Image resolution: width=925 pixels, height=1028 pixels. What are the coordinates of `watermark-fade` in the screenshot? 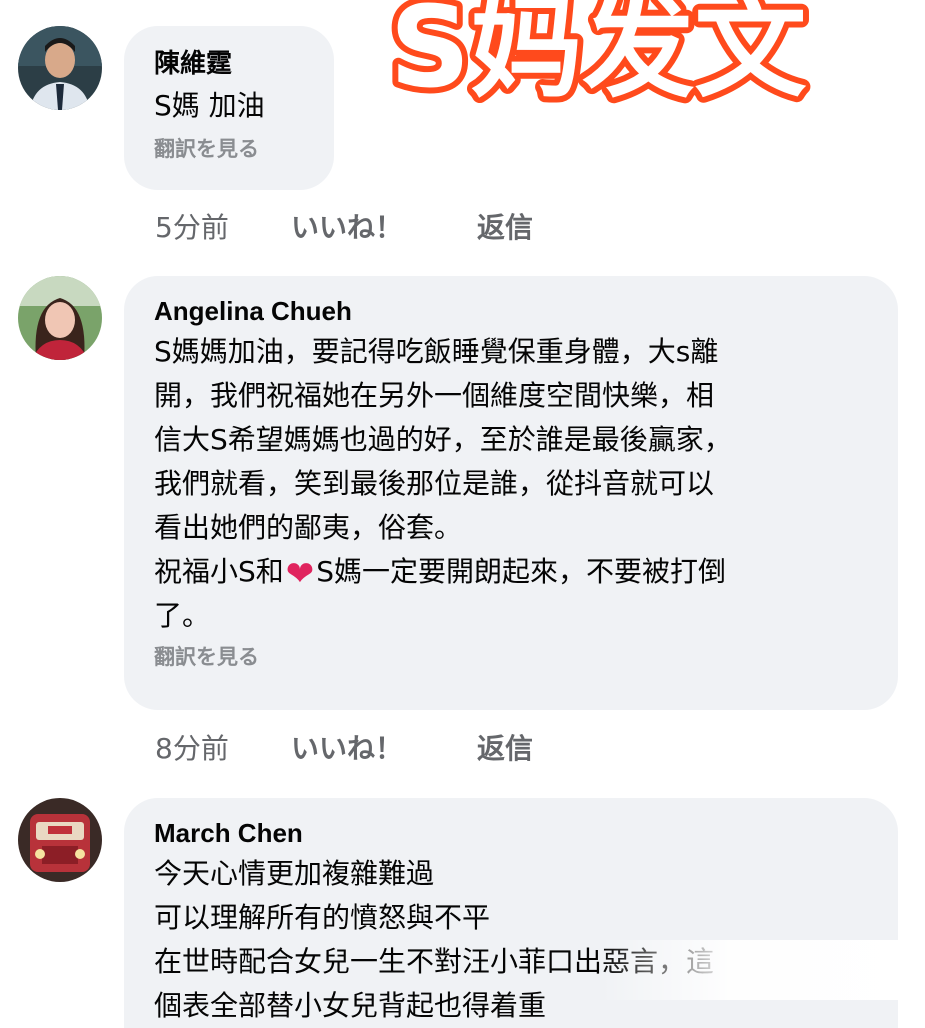 It's located at (762, 970).